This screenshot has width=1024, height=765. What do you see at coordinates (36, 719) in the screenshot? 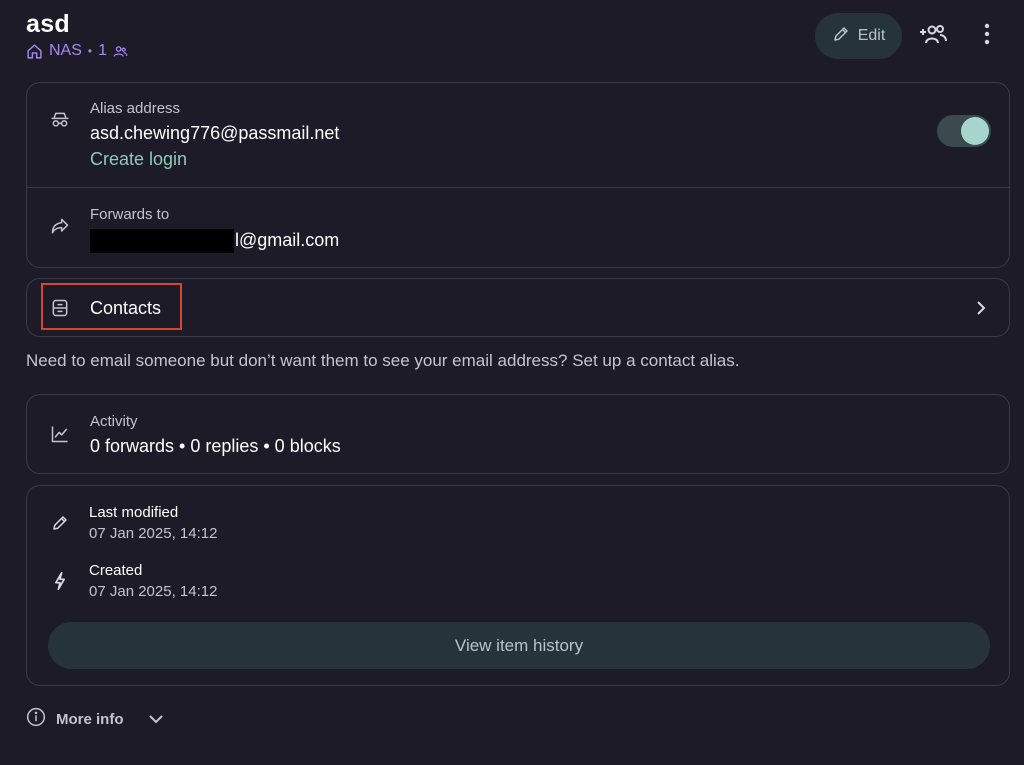
I see `info-circle-icon` at bounding box center [36, 719].